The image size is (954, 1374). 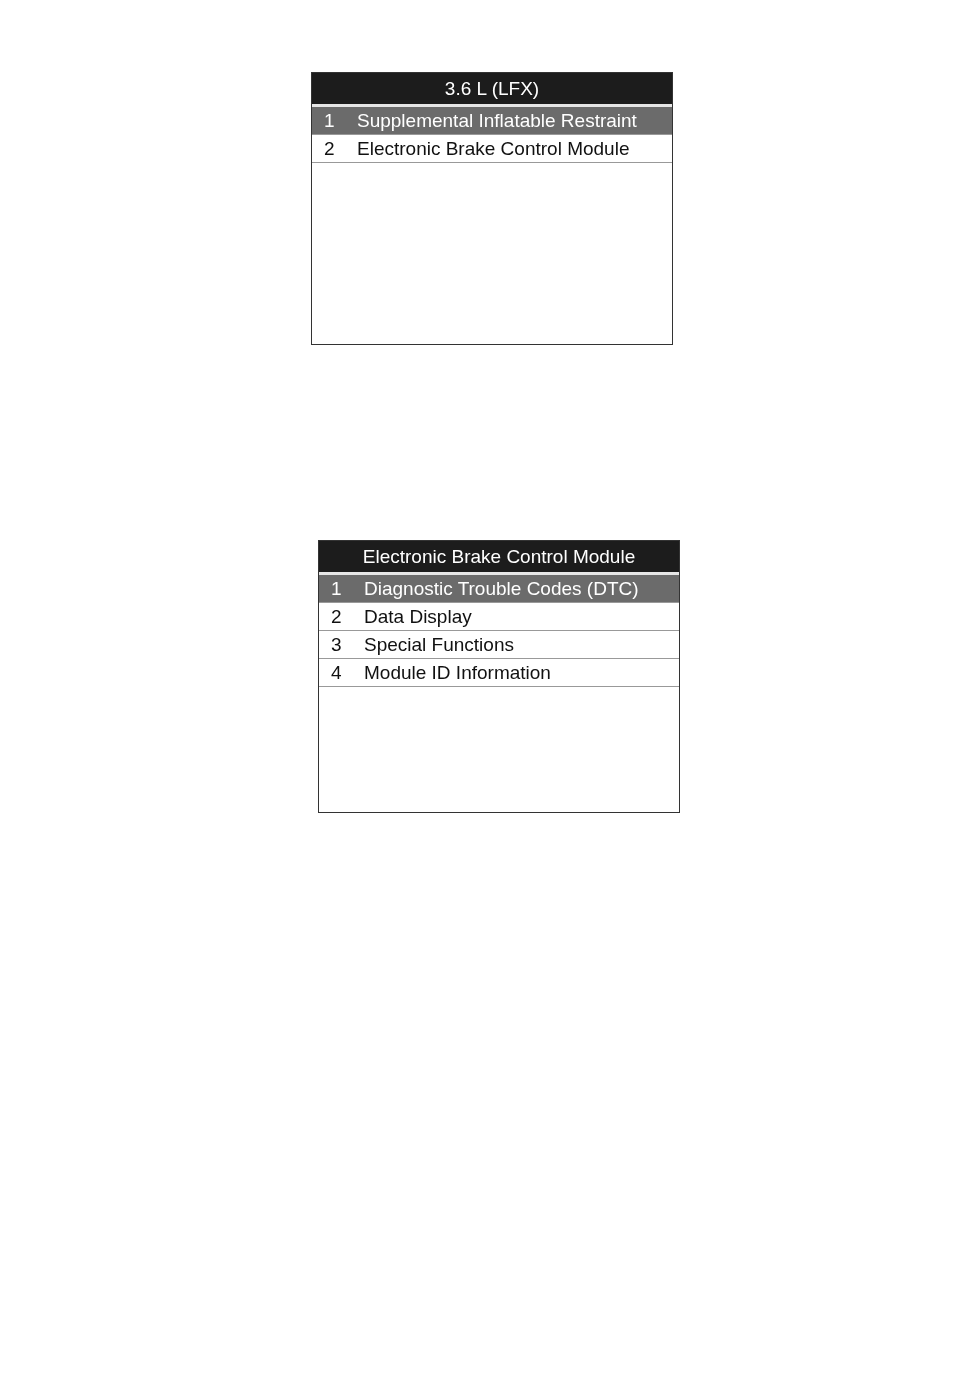 I want to click on menu-item: 1 Supplemental Inflatable Restraint, so click(x=492, y=121).